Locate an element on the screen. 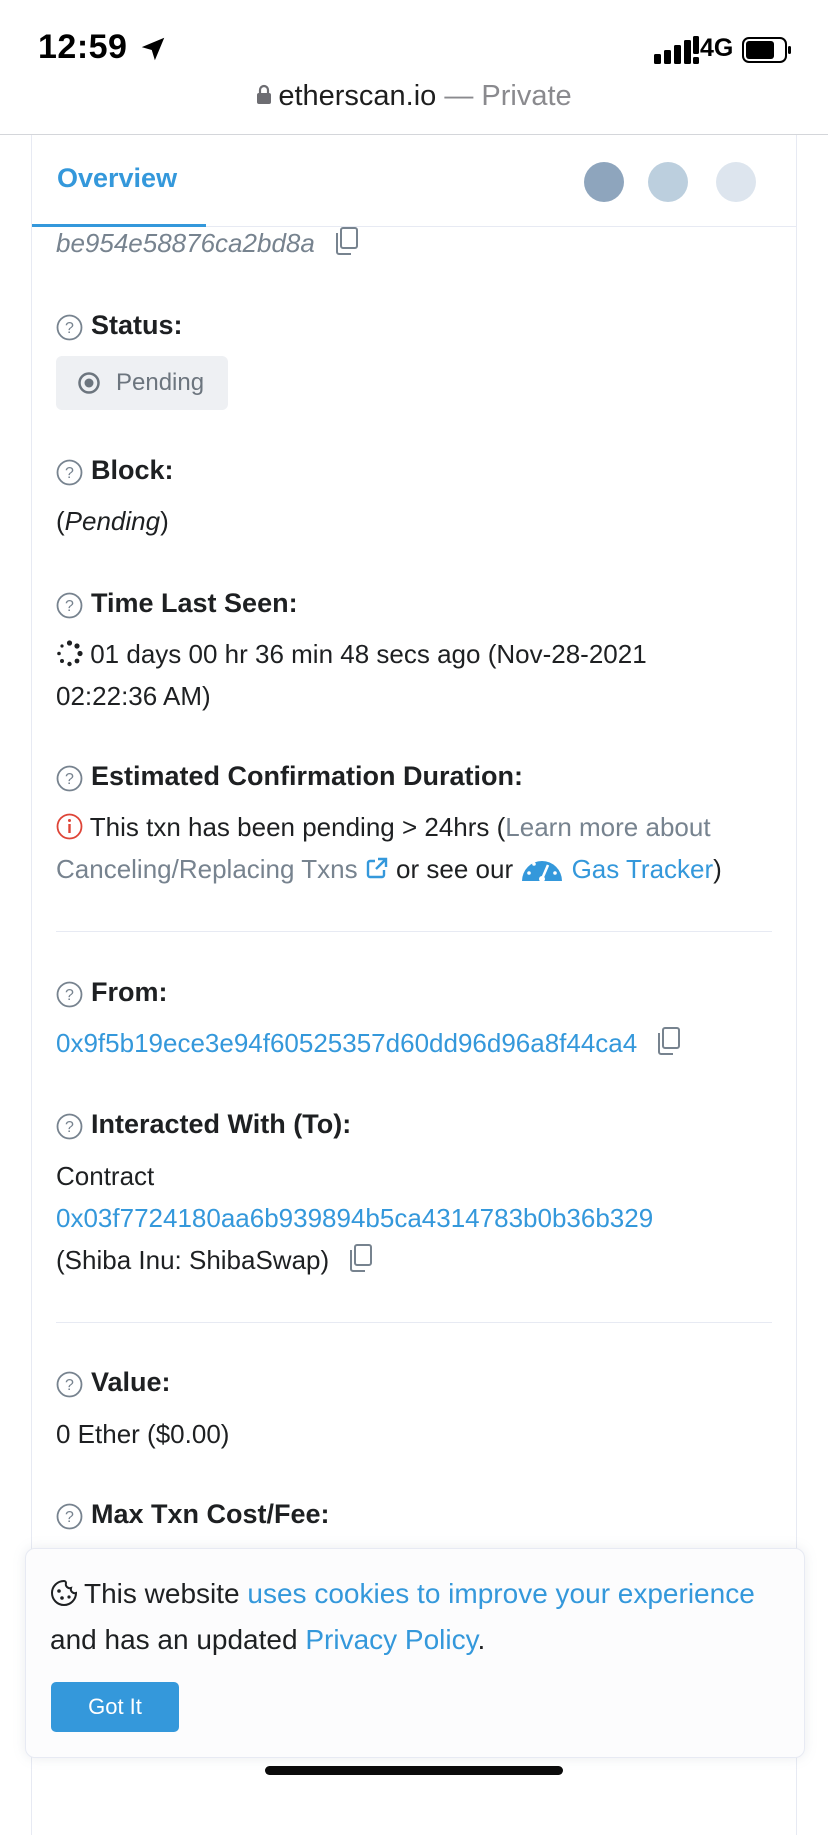 Image resolution: width=828 pixels, height=1835 pixels. status-label-row: ? Status: is located at coordinates (119, 326).